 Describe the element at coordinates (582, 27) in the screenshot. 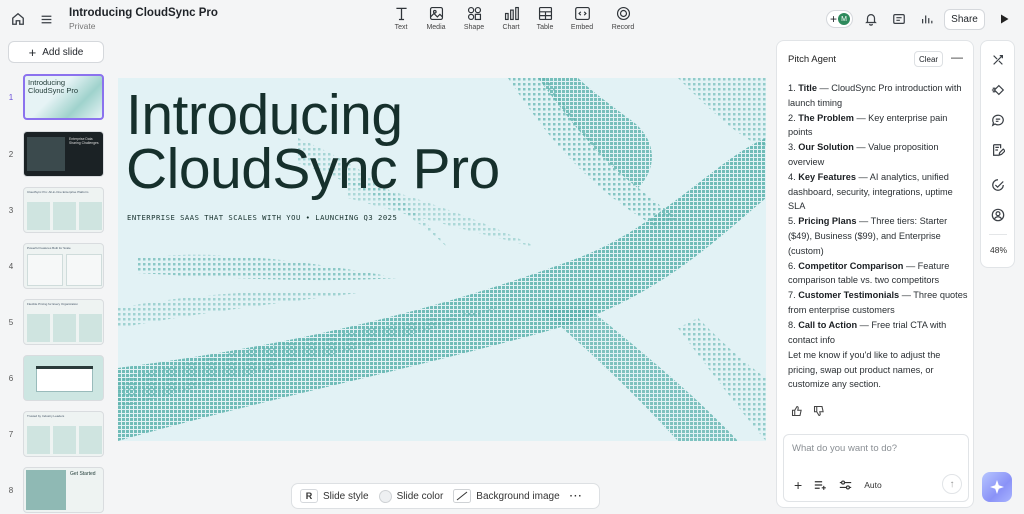

I see `tool-label: Embed` at that location.